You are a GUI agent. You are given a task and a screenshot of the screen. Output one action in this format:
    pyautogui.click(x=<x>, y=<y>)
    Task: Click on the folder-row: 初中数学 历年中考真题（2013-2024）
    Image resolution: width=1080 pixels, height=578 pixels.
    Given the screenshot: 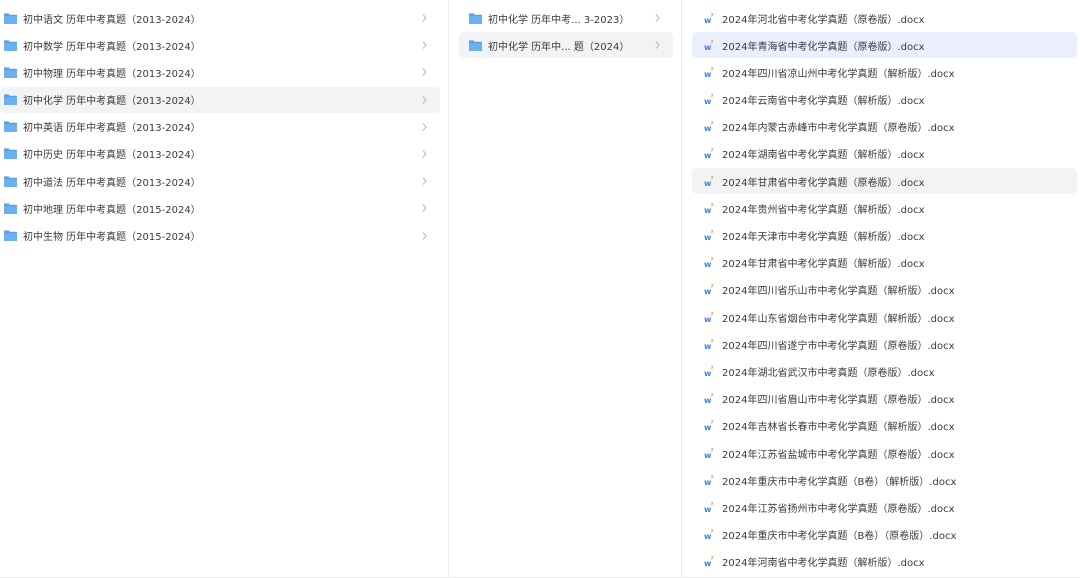 What is the action you would take?
    pyautogui.click(x=220, y=45)
    